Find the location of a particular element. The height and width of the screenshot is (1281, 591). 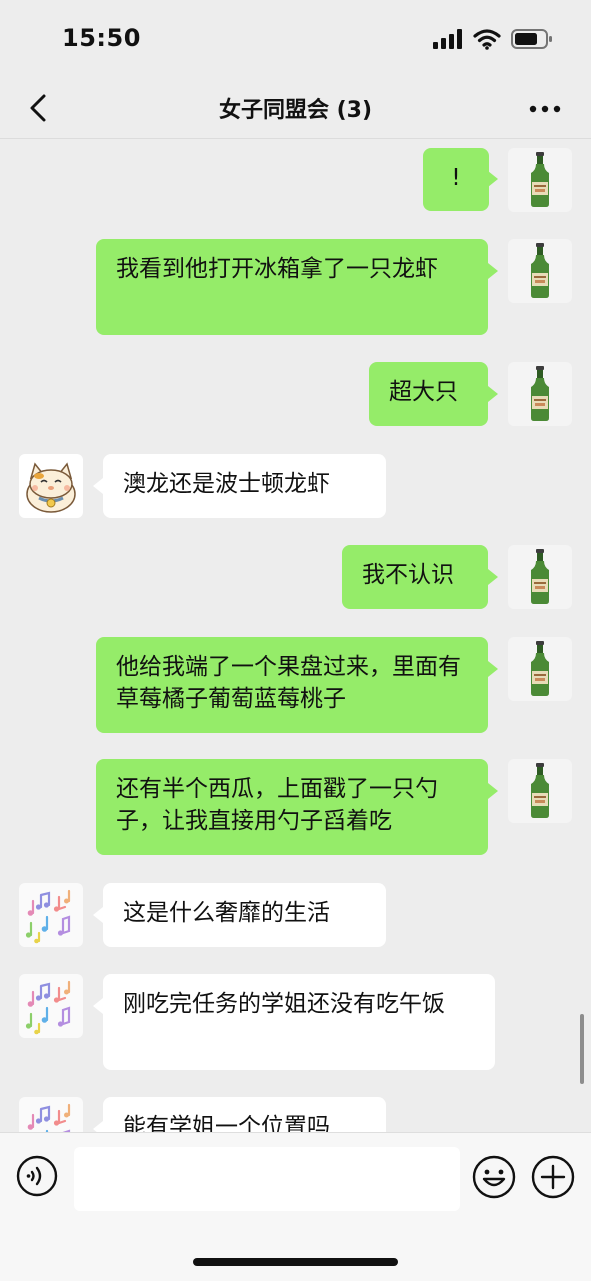

message-row: 还有半个西瓜，上面戳了一只勺子，让我直接用勺子舀着吃 is located at coordinates (295, 807).